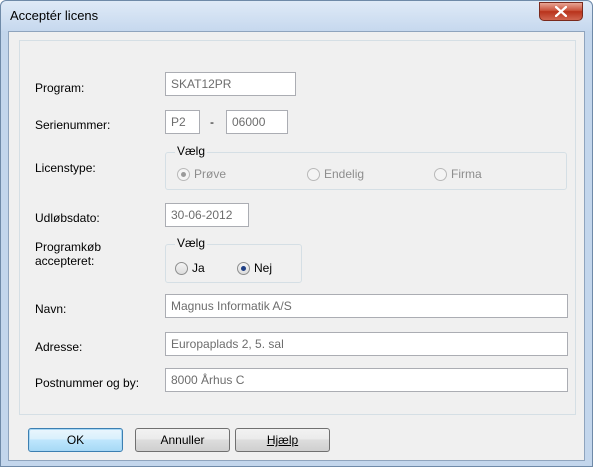 This screenshot has height=467, width=593. Describe the element at coordinates (335, 174) in the screenshot. I see `licenstype-radio-endelig: Endelig` at that location.